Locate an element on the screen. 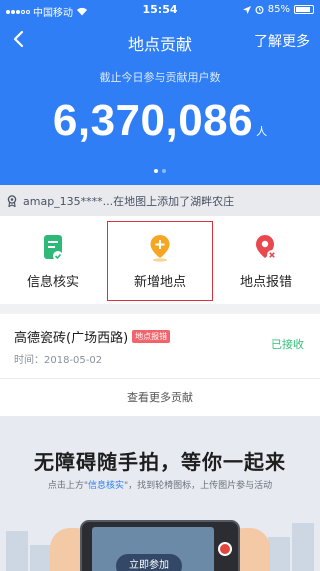 The width and height of the screenshot is (320, 571). status-right: 85% is located at coordinates (278, 9).